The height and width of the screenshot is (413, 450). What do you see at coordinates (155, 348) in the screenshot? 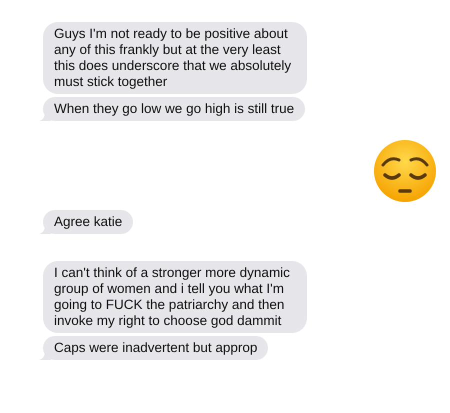
I see `message-bubble: Caps were inadvertent but approp` at bounding box center [155, 348].